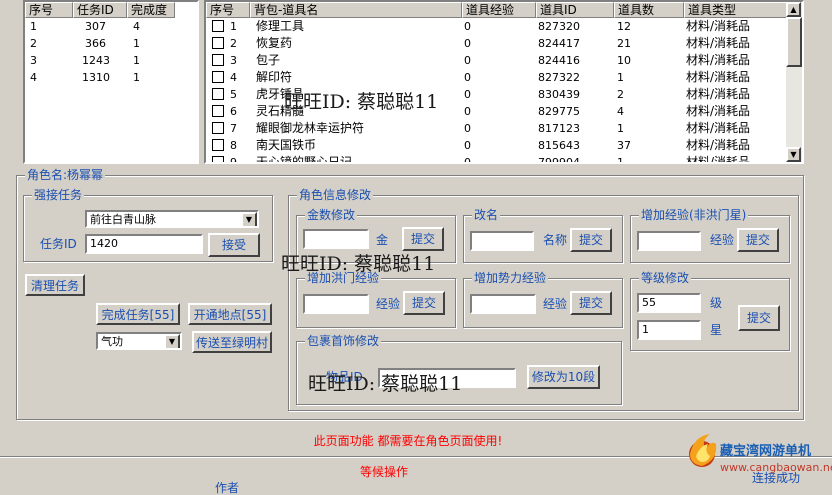 This screenshot has width=832, height=495. I want to click on task-col-id: 任务ID, so click(100, 10).